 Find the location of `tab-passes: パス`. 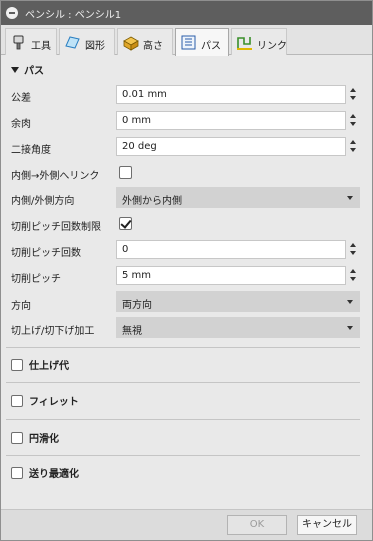

tab-passes: パス is located at coordinates (202, 42).